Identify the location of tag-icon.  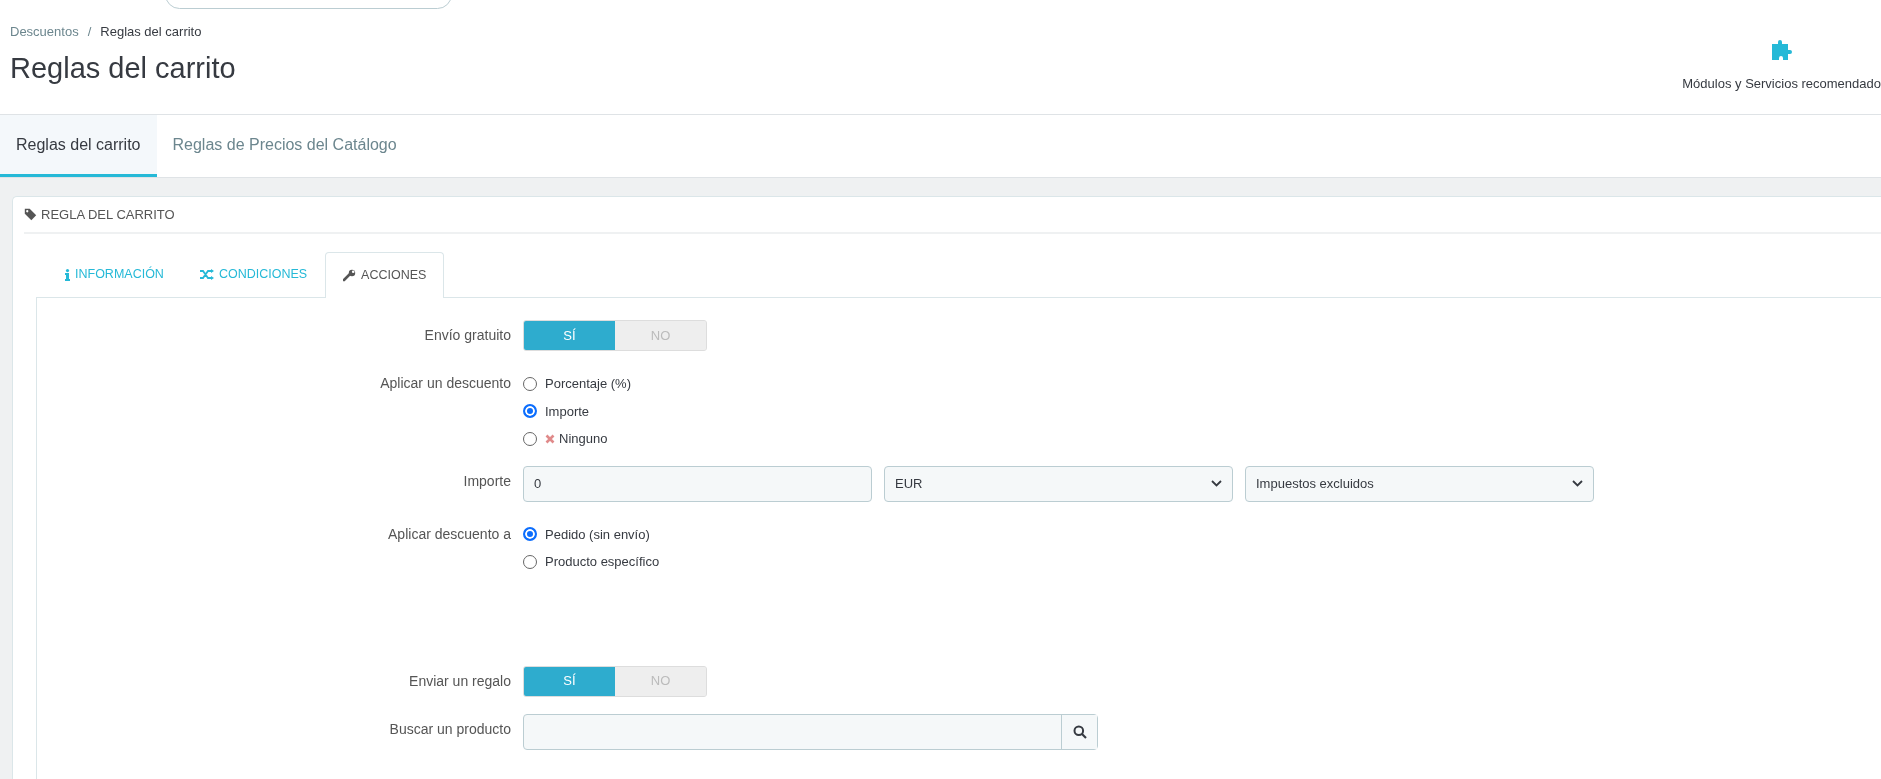
(30, 214).